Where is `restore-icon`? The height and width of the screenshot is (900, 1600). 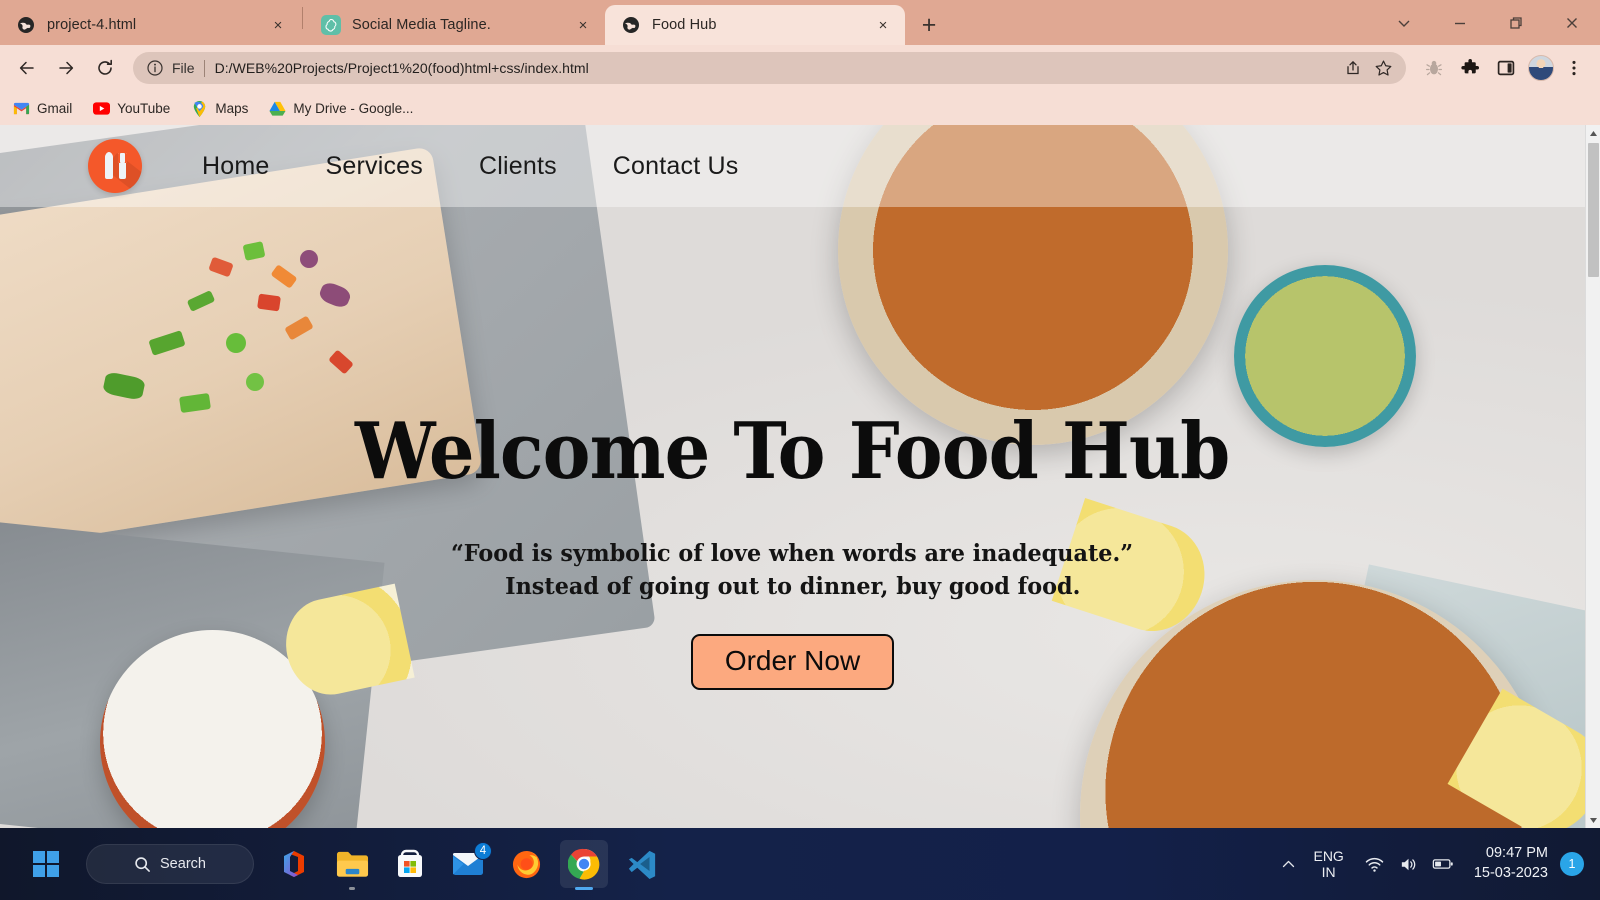 restore-icon is located at coordinates (1516, 22).